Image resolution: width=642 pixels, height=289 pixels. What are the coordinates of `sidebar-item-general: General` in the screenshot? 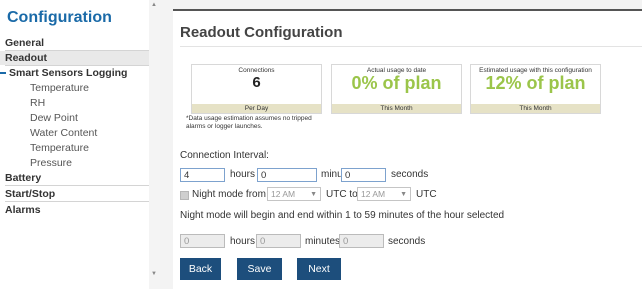 It's located at (76, 43).